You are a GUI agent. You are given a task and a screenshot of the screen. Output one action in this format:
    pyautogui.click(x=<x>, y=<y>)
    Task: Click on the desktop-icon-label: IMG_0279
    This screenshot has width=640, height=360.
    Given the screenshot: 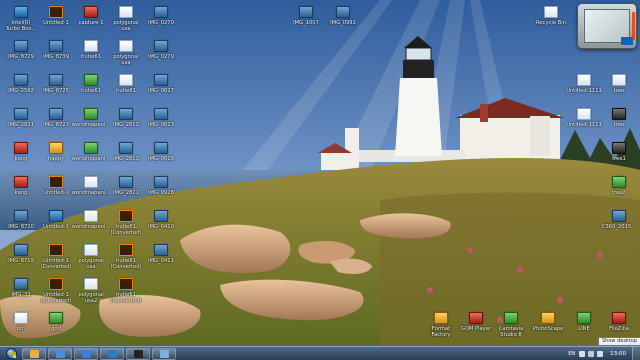 What is the action you would take?
    pyautogui.click(x=161, y=57)
    